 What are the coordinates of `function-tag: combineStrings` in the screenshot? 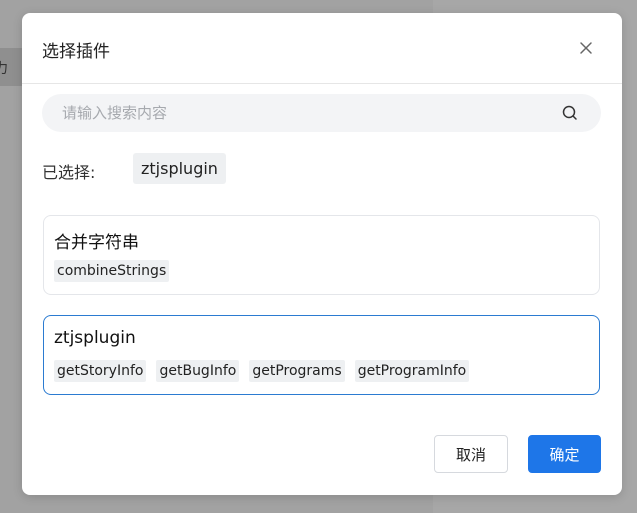 It's located at (112, 271).